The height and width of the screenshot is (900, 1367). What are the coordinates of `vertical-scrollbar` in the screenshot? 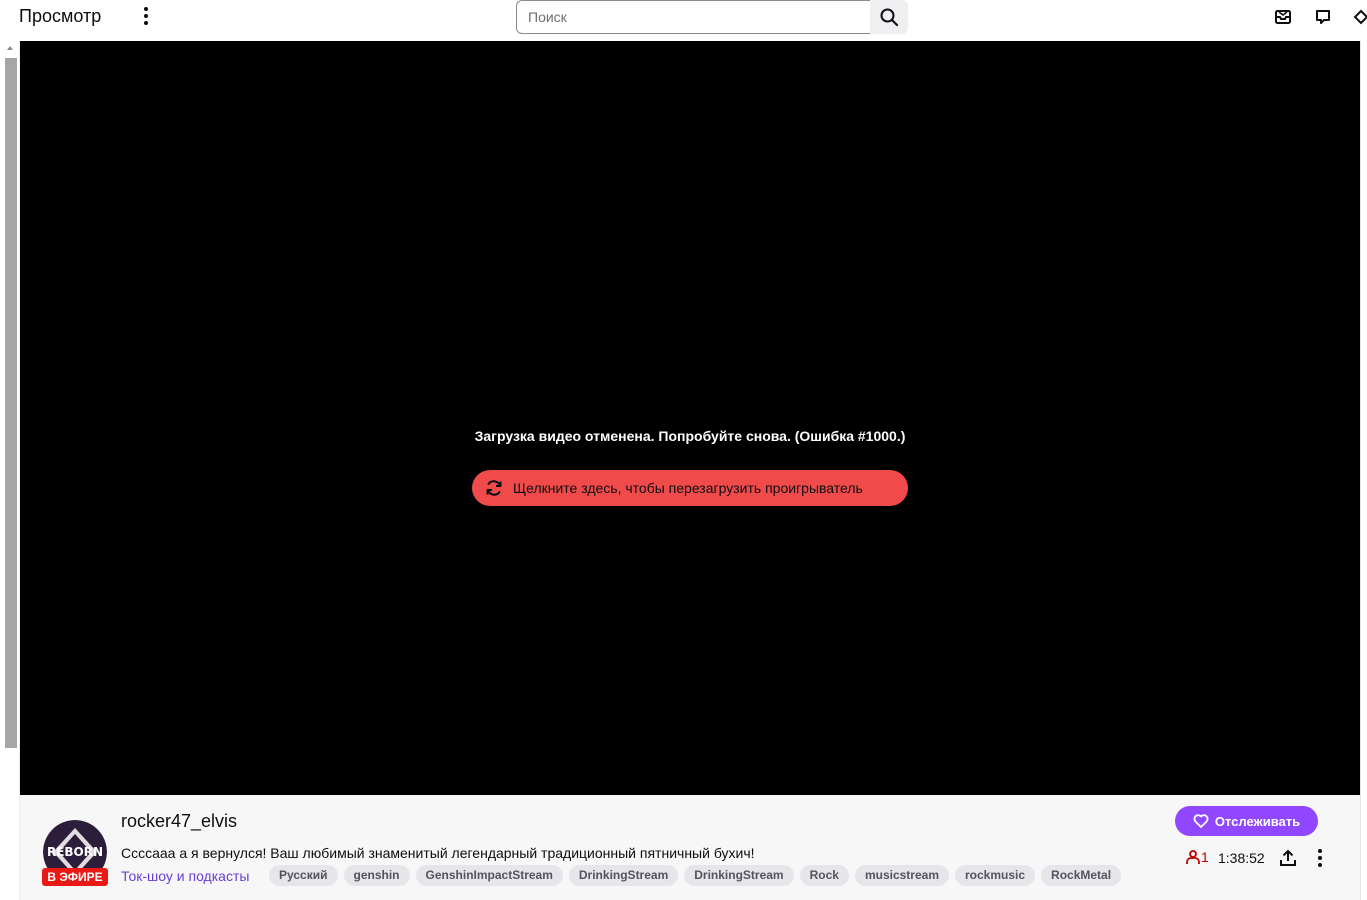 It's located at (10, 470).